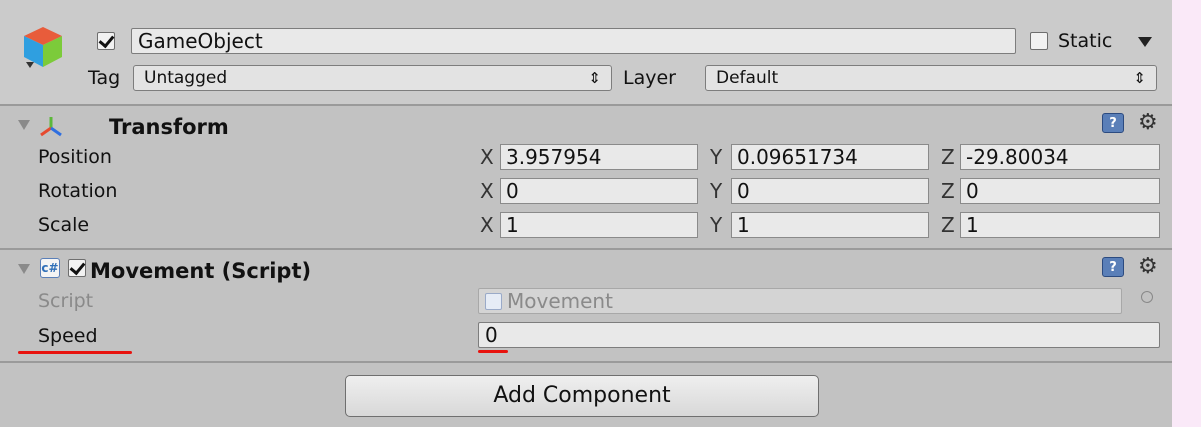 The height and width of the screenshot is (427, 1201). I want to click on position-label: Position, so click(75, 157).